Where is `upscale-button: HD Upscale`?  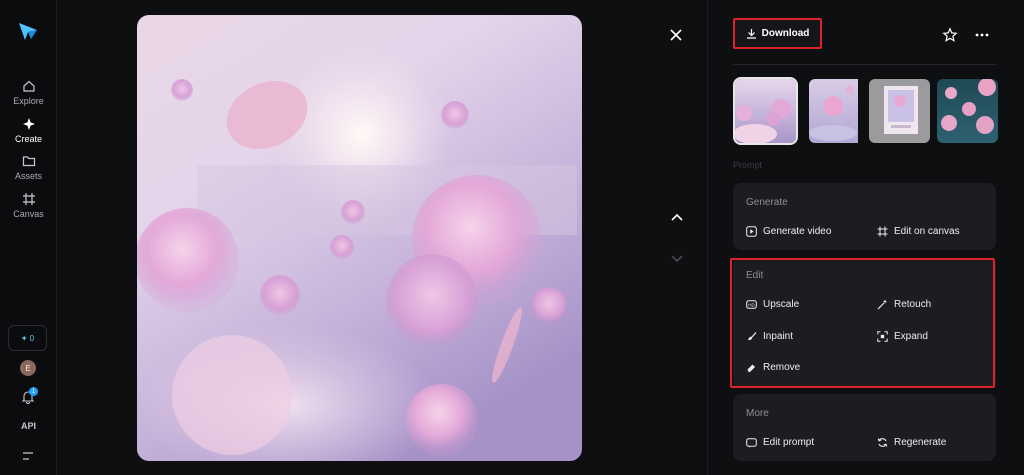
upscale-button: HD Upscale is located at coordinates (772, 304).